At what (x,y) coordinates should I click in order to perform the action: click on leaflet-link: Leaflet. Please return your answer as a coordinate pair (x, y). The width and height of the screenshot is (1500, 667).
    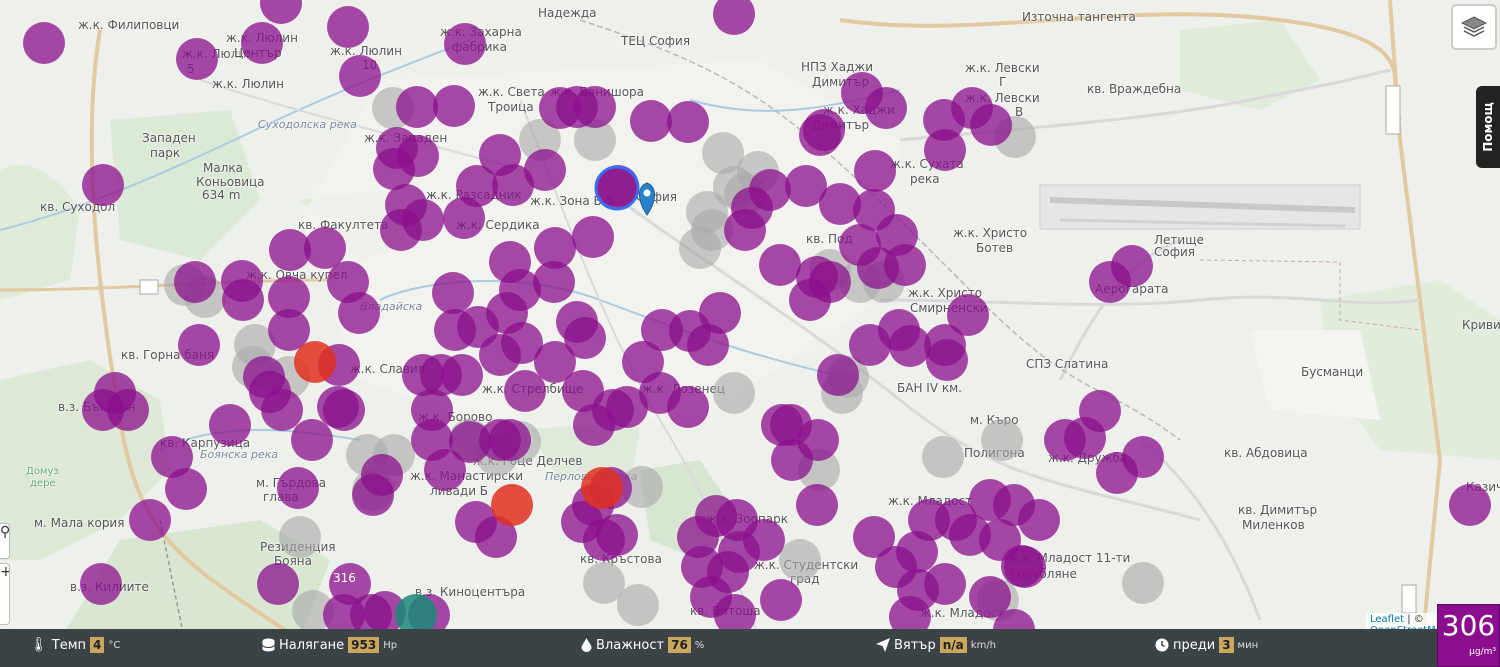
    Looking at the image, I should click on (1387, 619).